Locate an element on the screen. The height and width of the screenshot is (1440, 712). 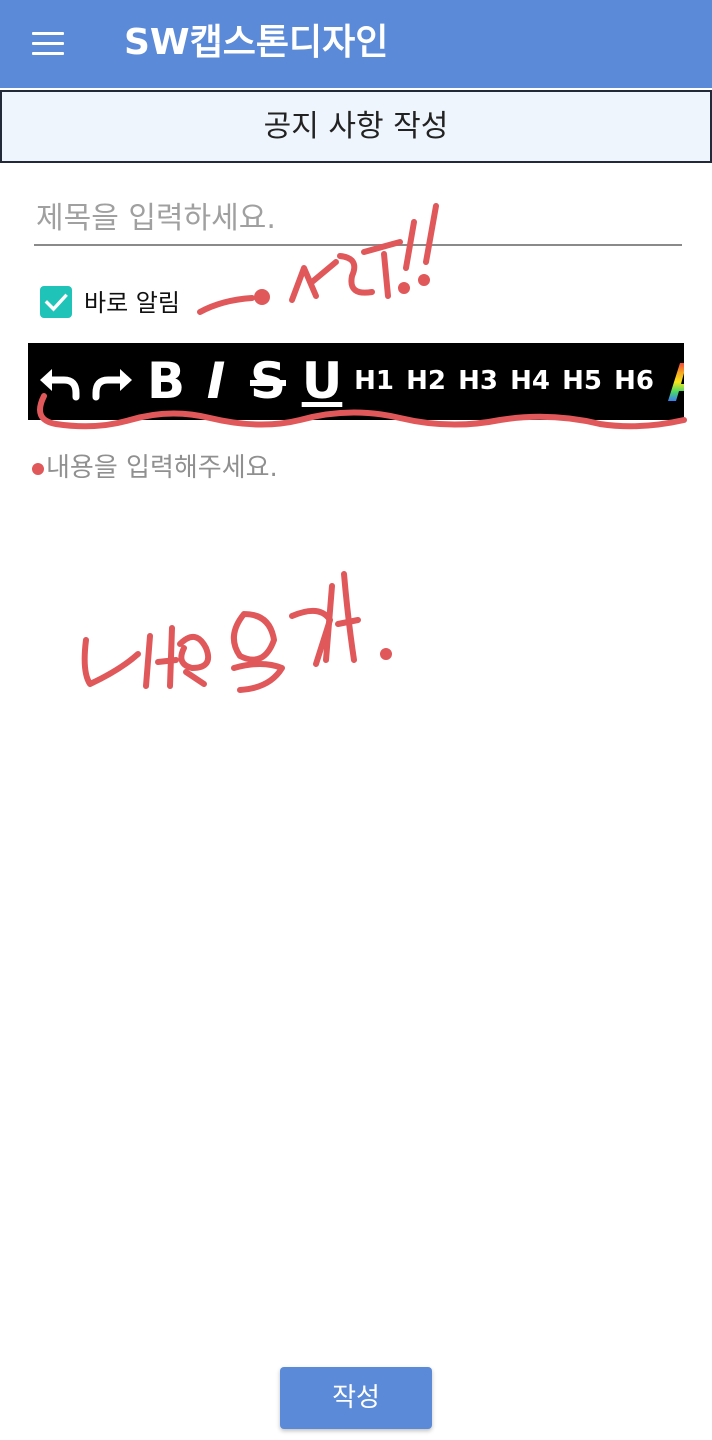
heading-3-button: H3 is located at coordinates (478, 381).